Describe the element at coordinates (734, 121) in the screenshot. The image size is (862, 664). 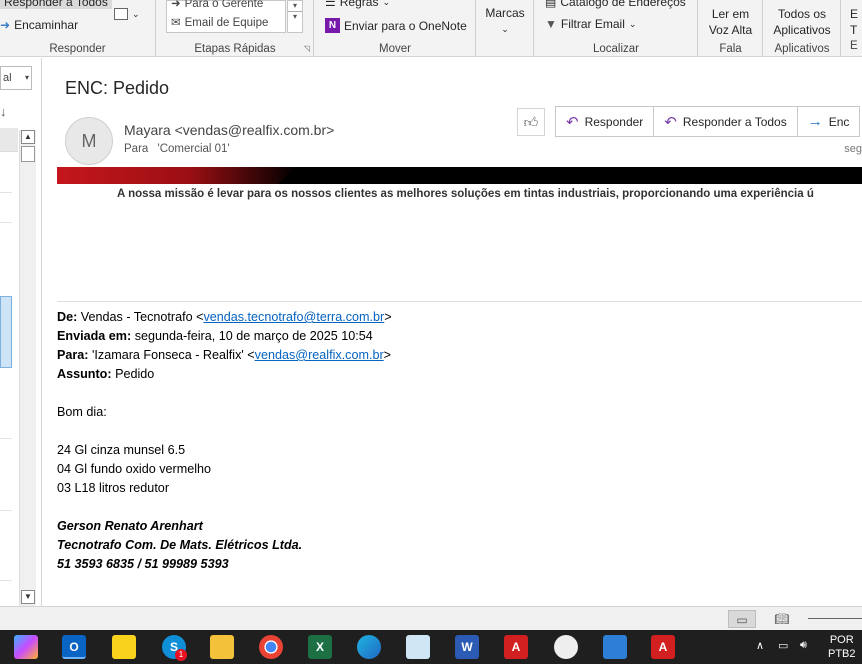
I see `reply-all-label: Responder a Todos` at that location.